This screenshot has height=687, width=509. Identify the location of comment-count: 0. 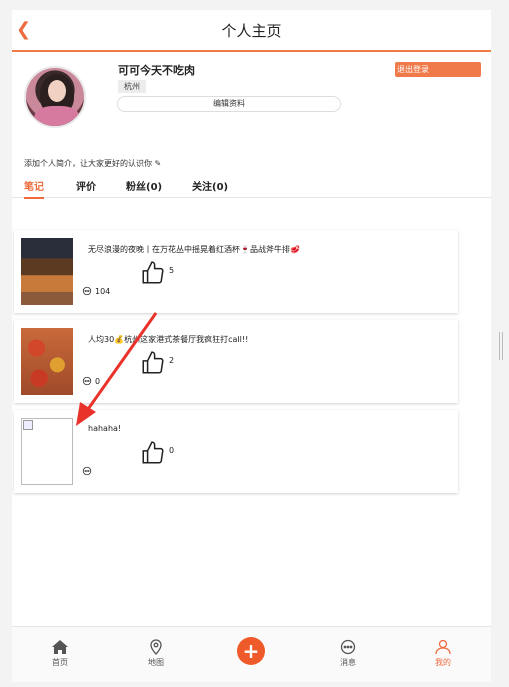
(98, 381).